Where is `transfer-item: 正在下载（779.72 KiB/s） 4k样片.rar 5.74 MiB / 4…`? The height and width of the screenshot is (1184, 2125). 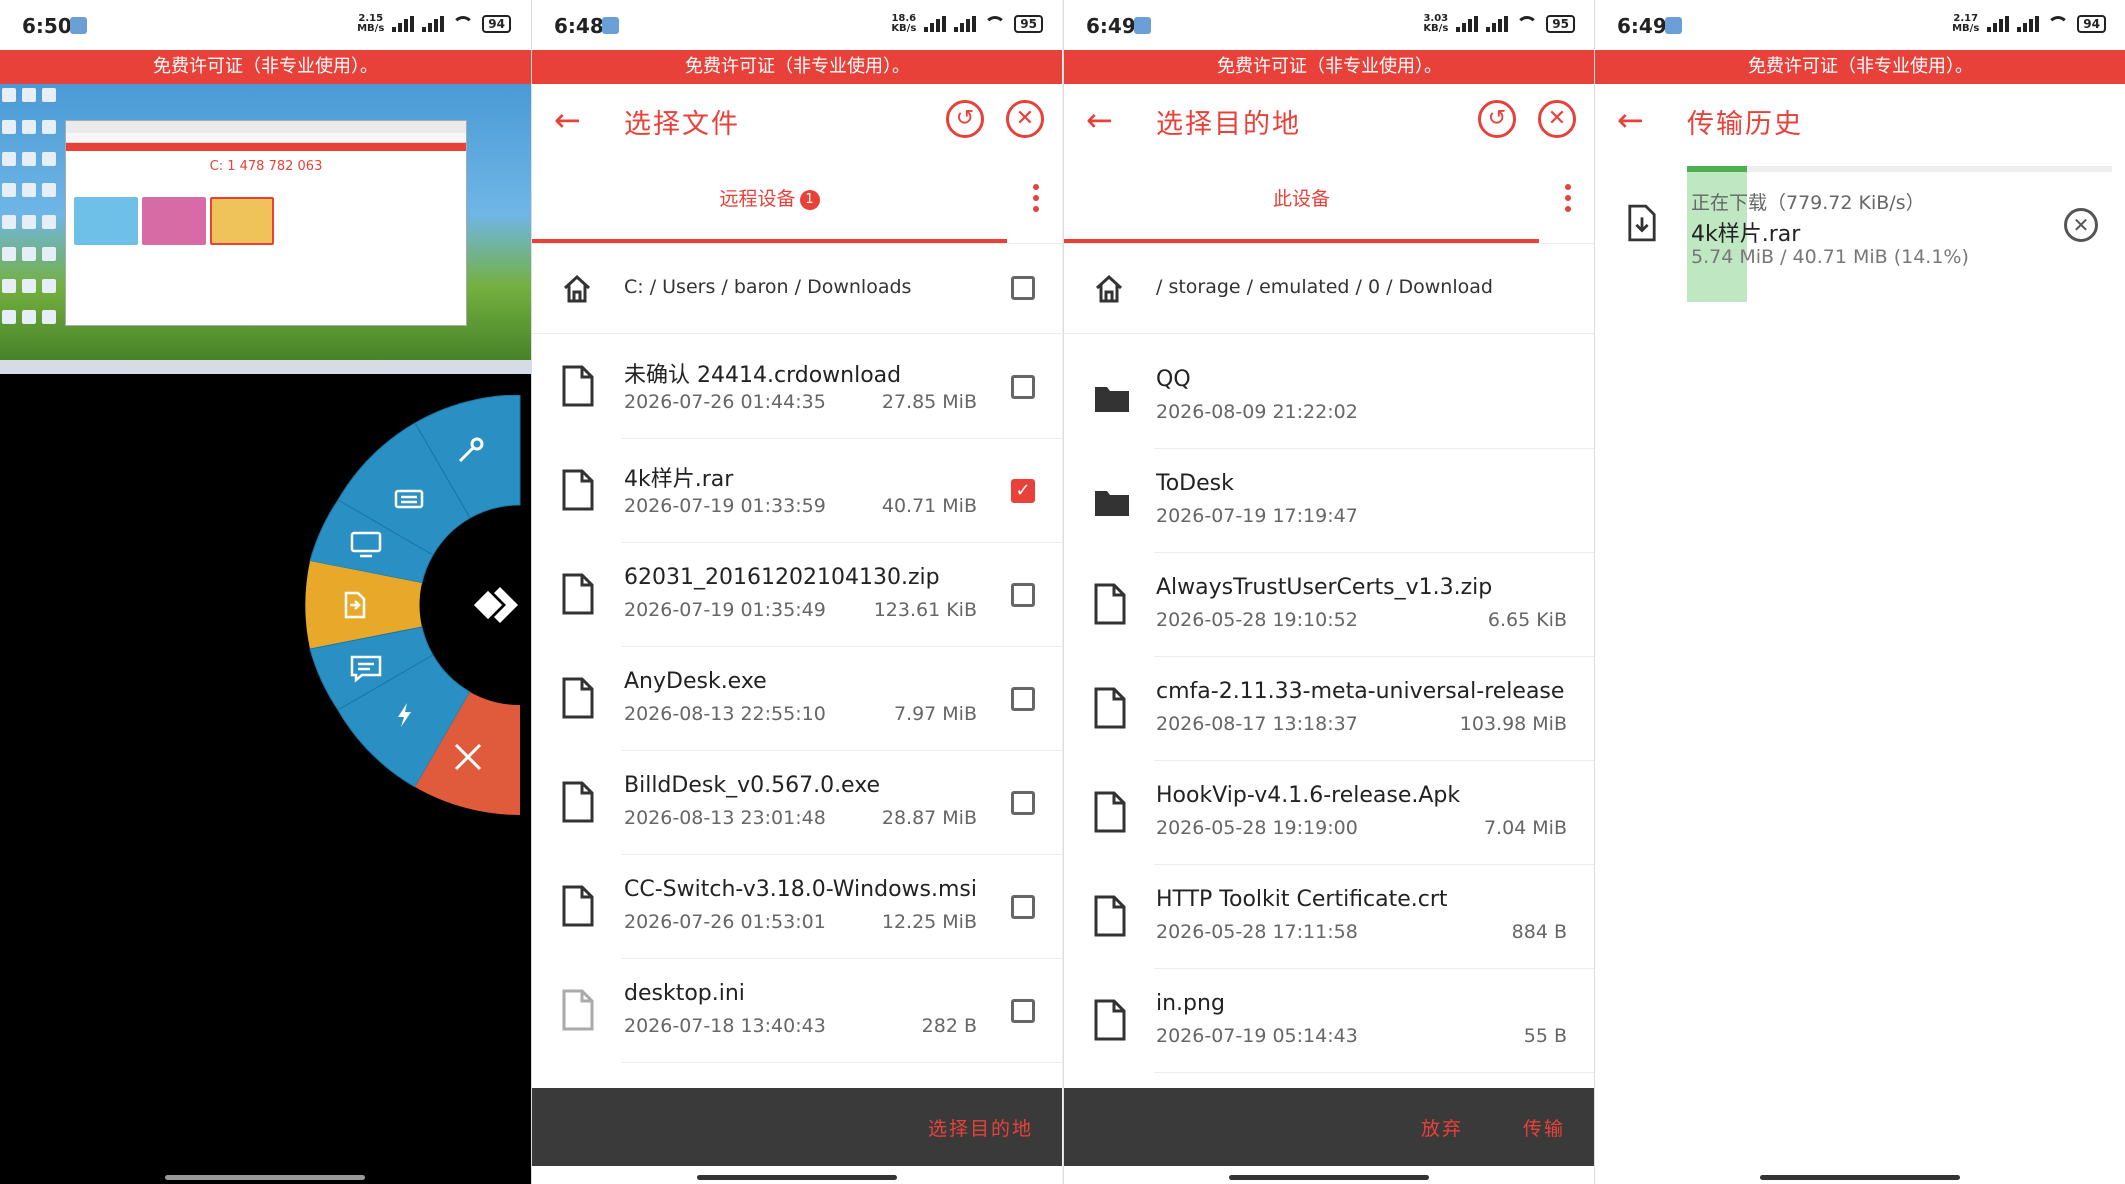 transfer-item: 正在下载（779.72 KiB/s） 4k样片.rar 5.74 MiB / 4… is located at coordinates (1860, 236).